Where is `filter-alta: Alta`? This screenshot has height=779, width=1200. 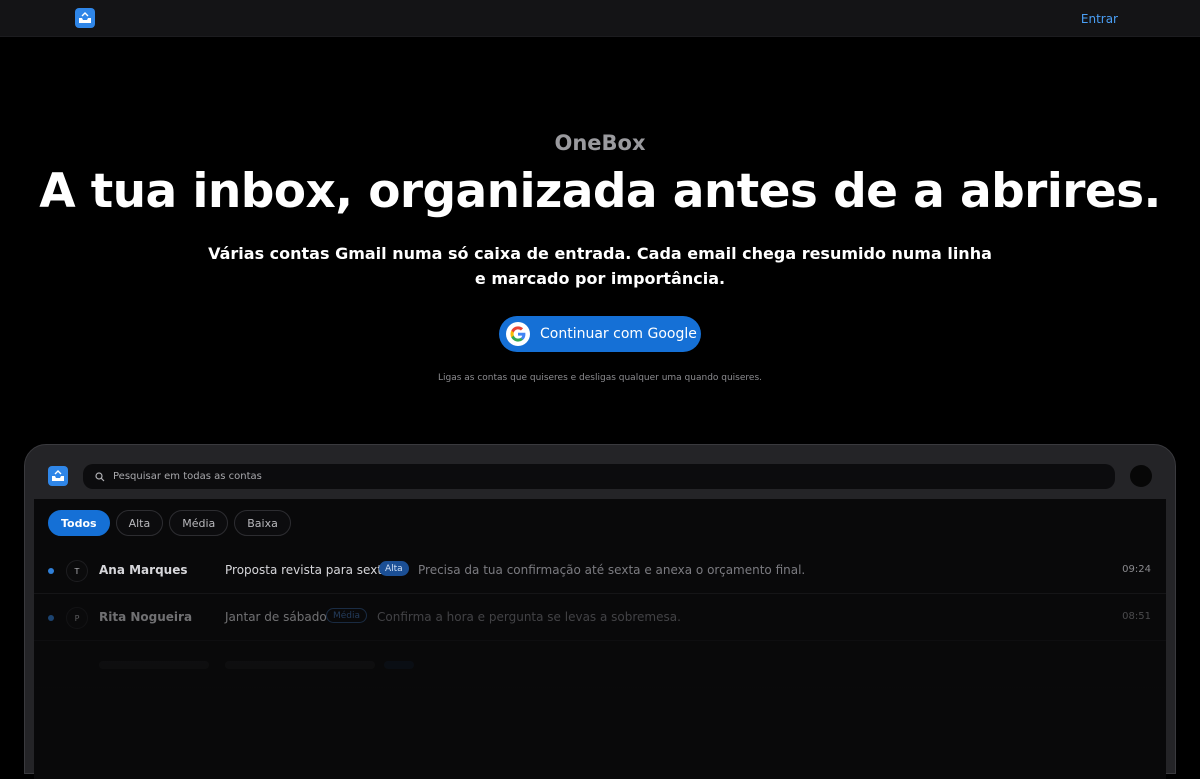
filter-alta: Alta is located at coordinates (139, 523).